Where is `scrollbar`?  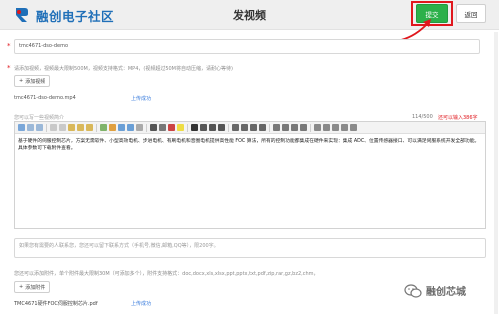 scrollbar is located at coordinates (496, 173).